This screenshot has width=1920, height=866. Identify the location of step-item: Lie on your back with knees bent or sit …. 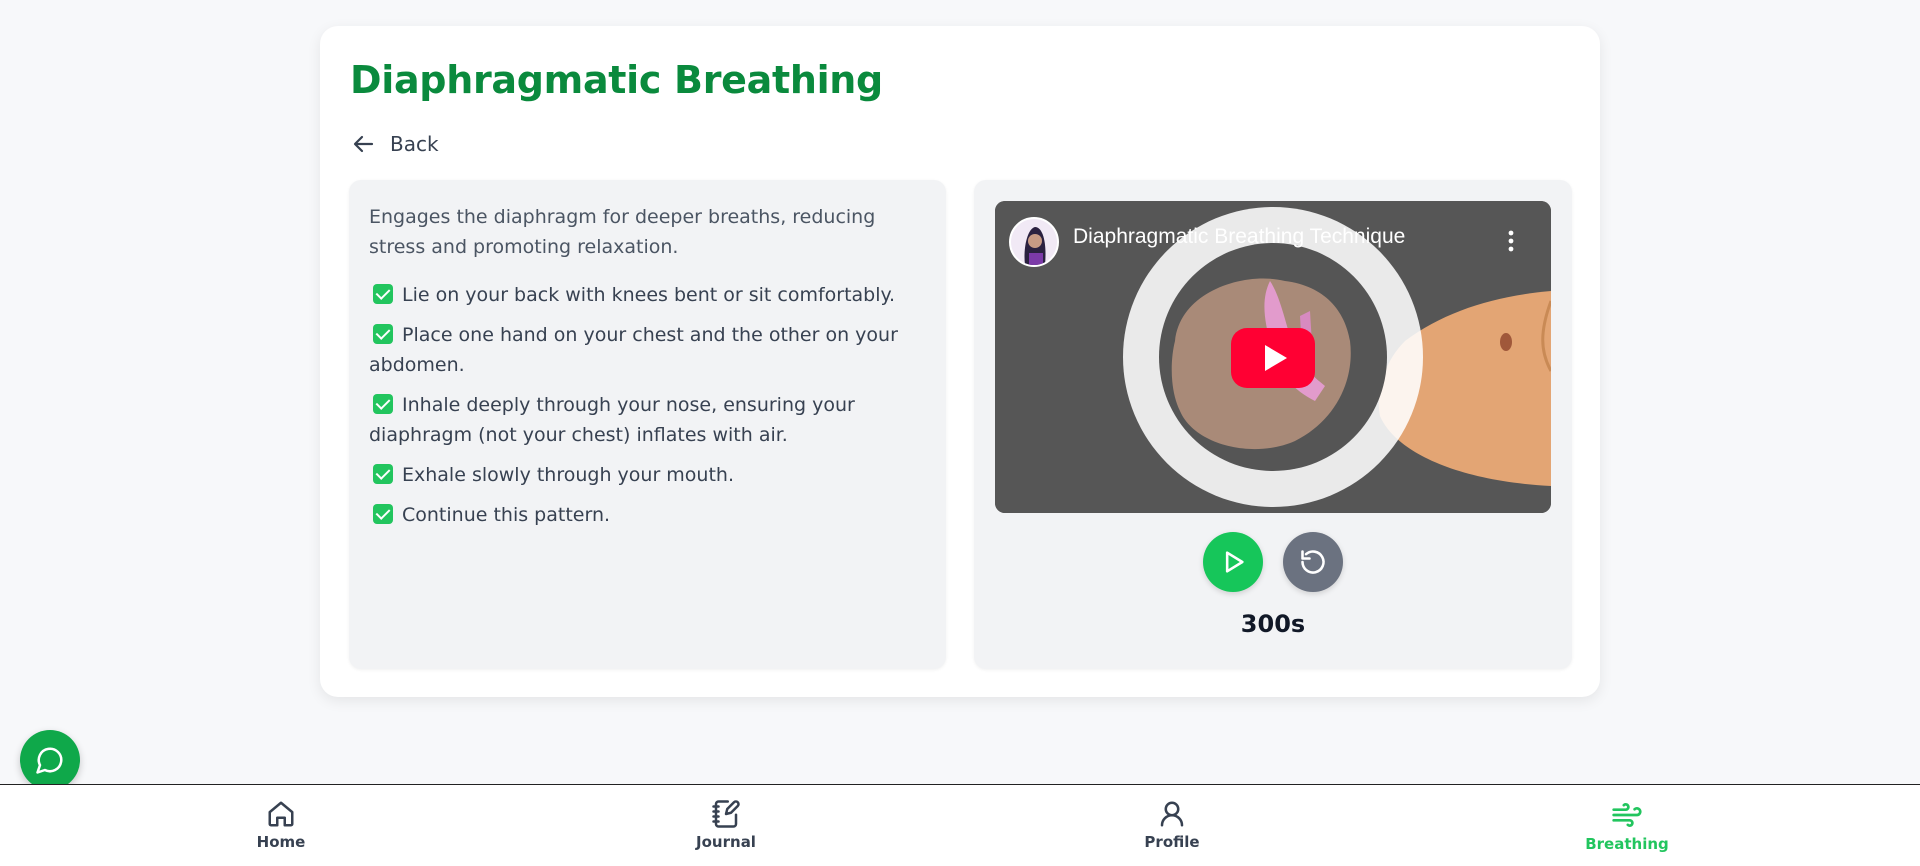
(647, 295).